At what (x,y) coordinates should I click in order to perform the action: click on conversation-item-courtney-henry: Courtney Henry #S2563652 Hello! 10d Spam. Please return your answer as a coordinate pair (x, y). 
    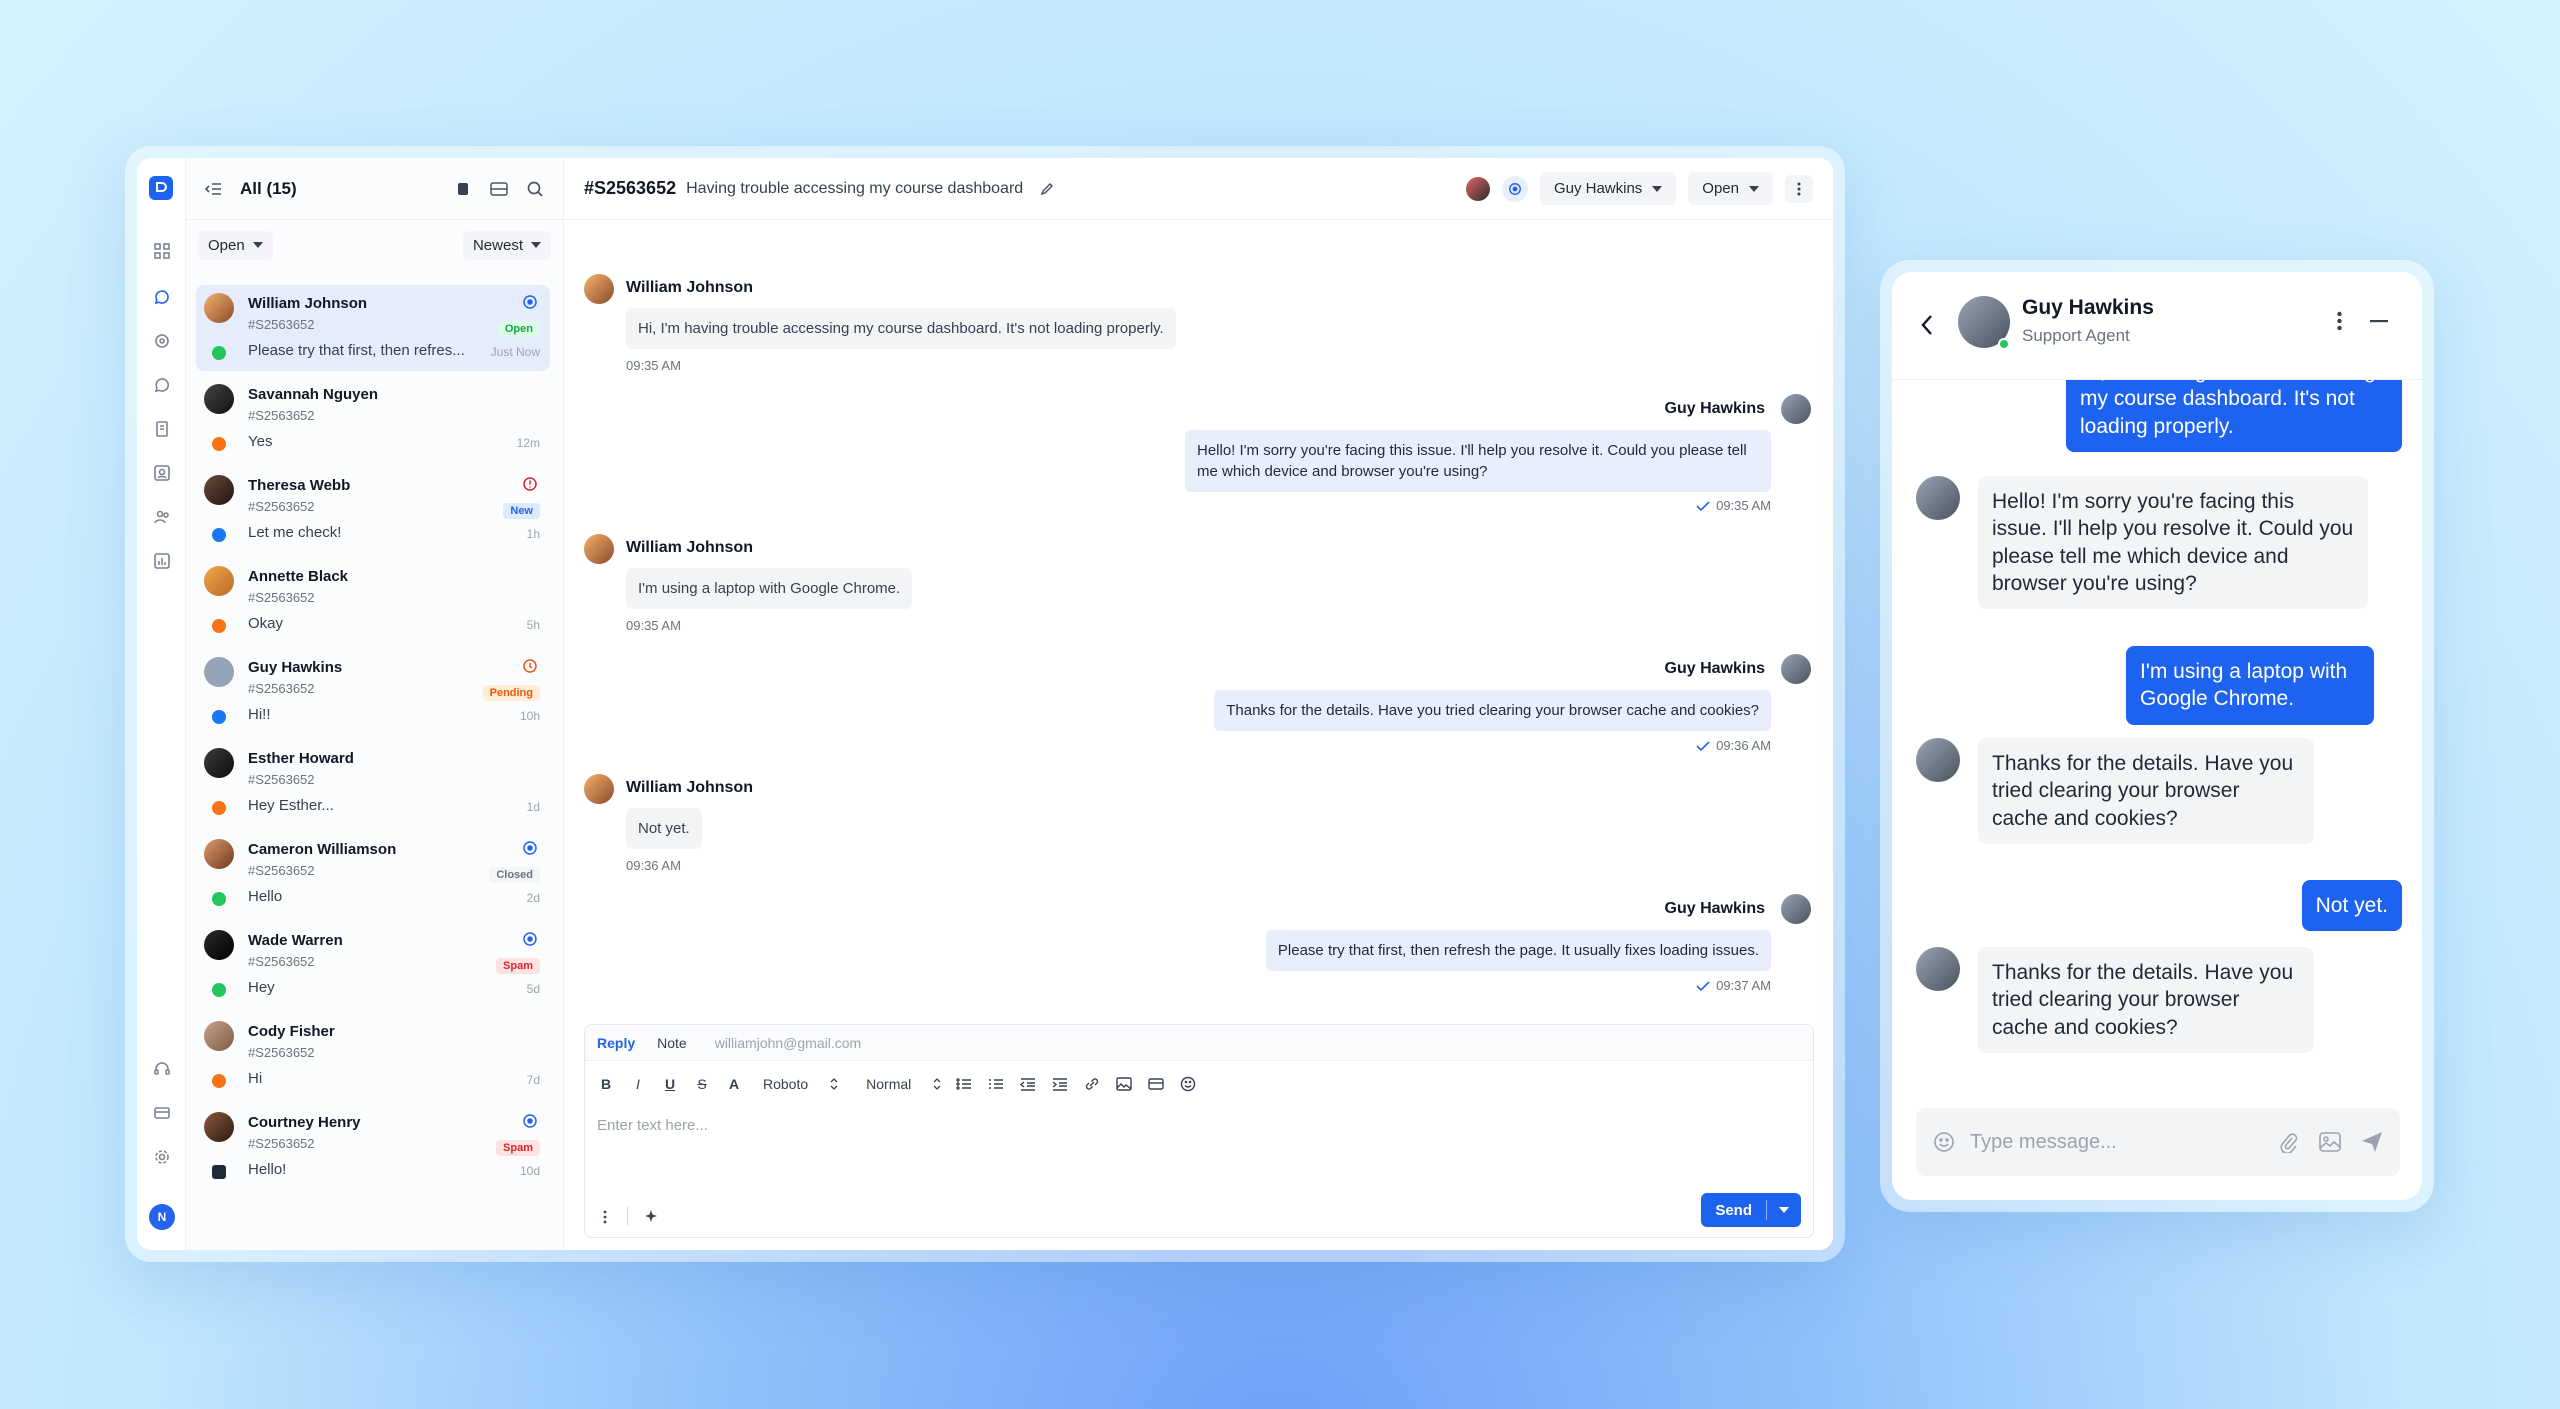
    Looking at the image, I should click on (373, 1147).